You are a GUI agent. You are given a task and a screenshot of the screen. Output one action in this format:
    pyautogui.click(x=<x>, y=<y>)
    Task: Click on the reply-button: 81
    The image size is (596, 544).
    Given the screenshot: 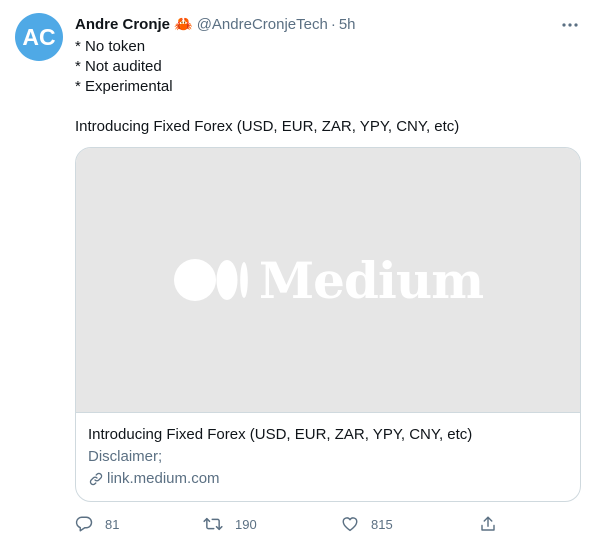 What is the action you would take?
    pyautogui.click(x=97, y=524)
    